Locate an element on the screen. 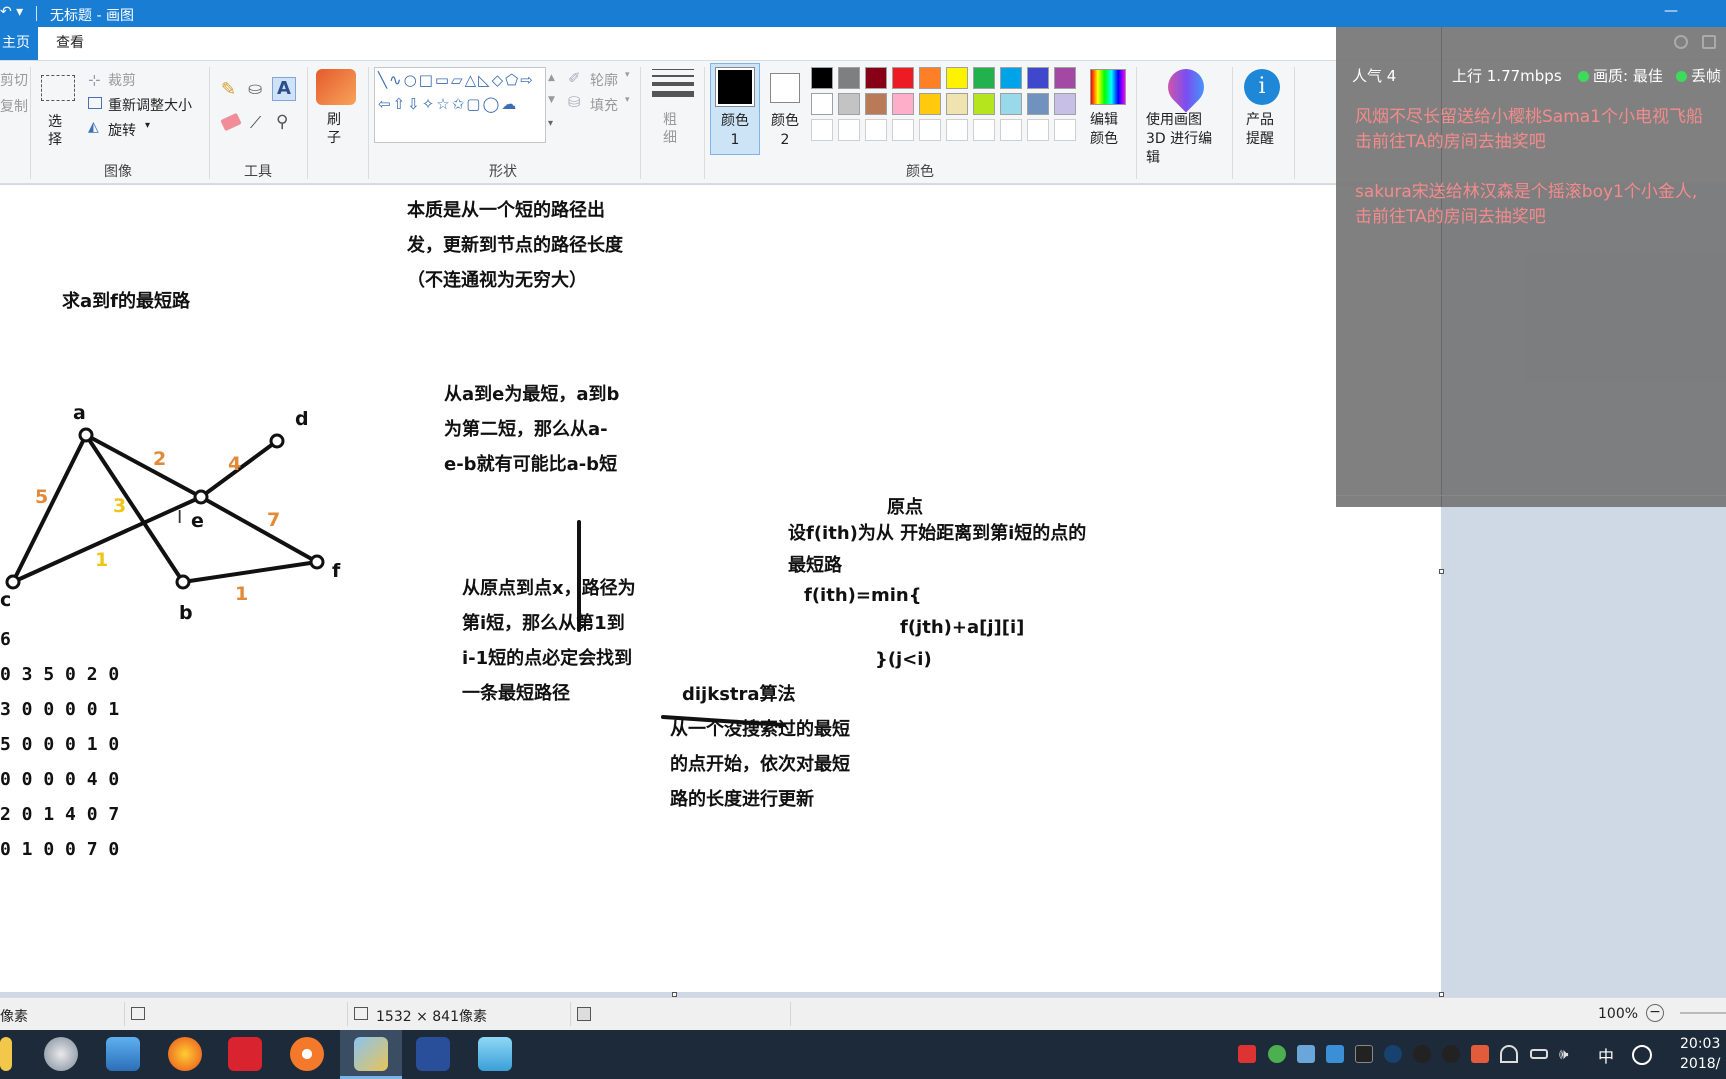  resize-button: 重新调整大小 is located at coordinates (150, 105).